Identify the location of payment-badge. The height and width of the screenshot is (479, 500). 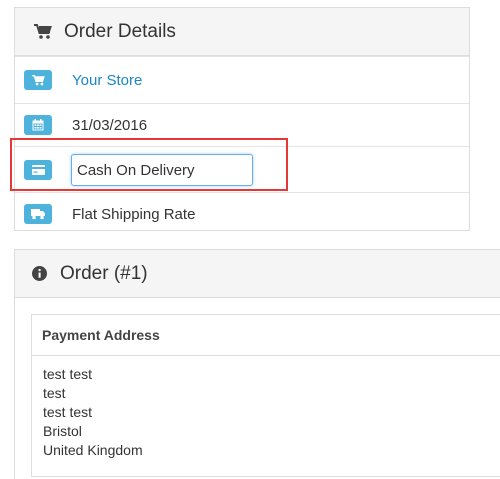
(38, 169).